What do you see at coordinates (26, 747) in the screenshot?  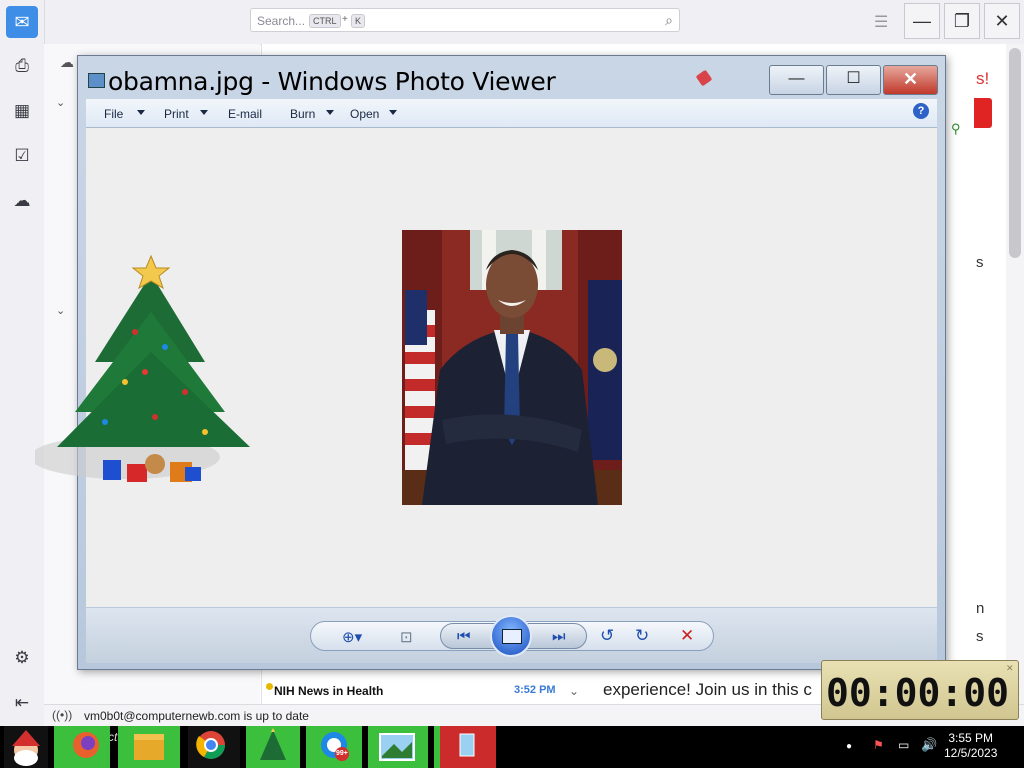 I see `santa-icon` at bounding box center [26, 747].